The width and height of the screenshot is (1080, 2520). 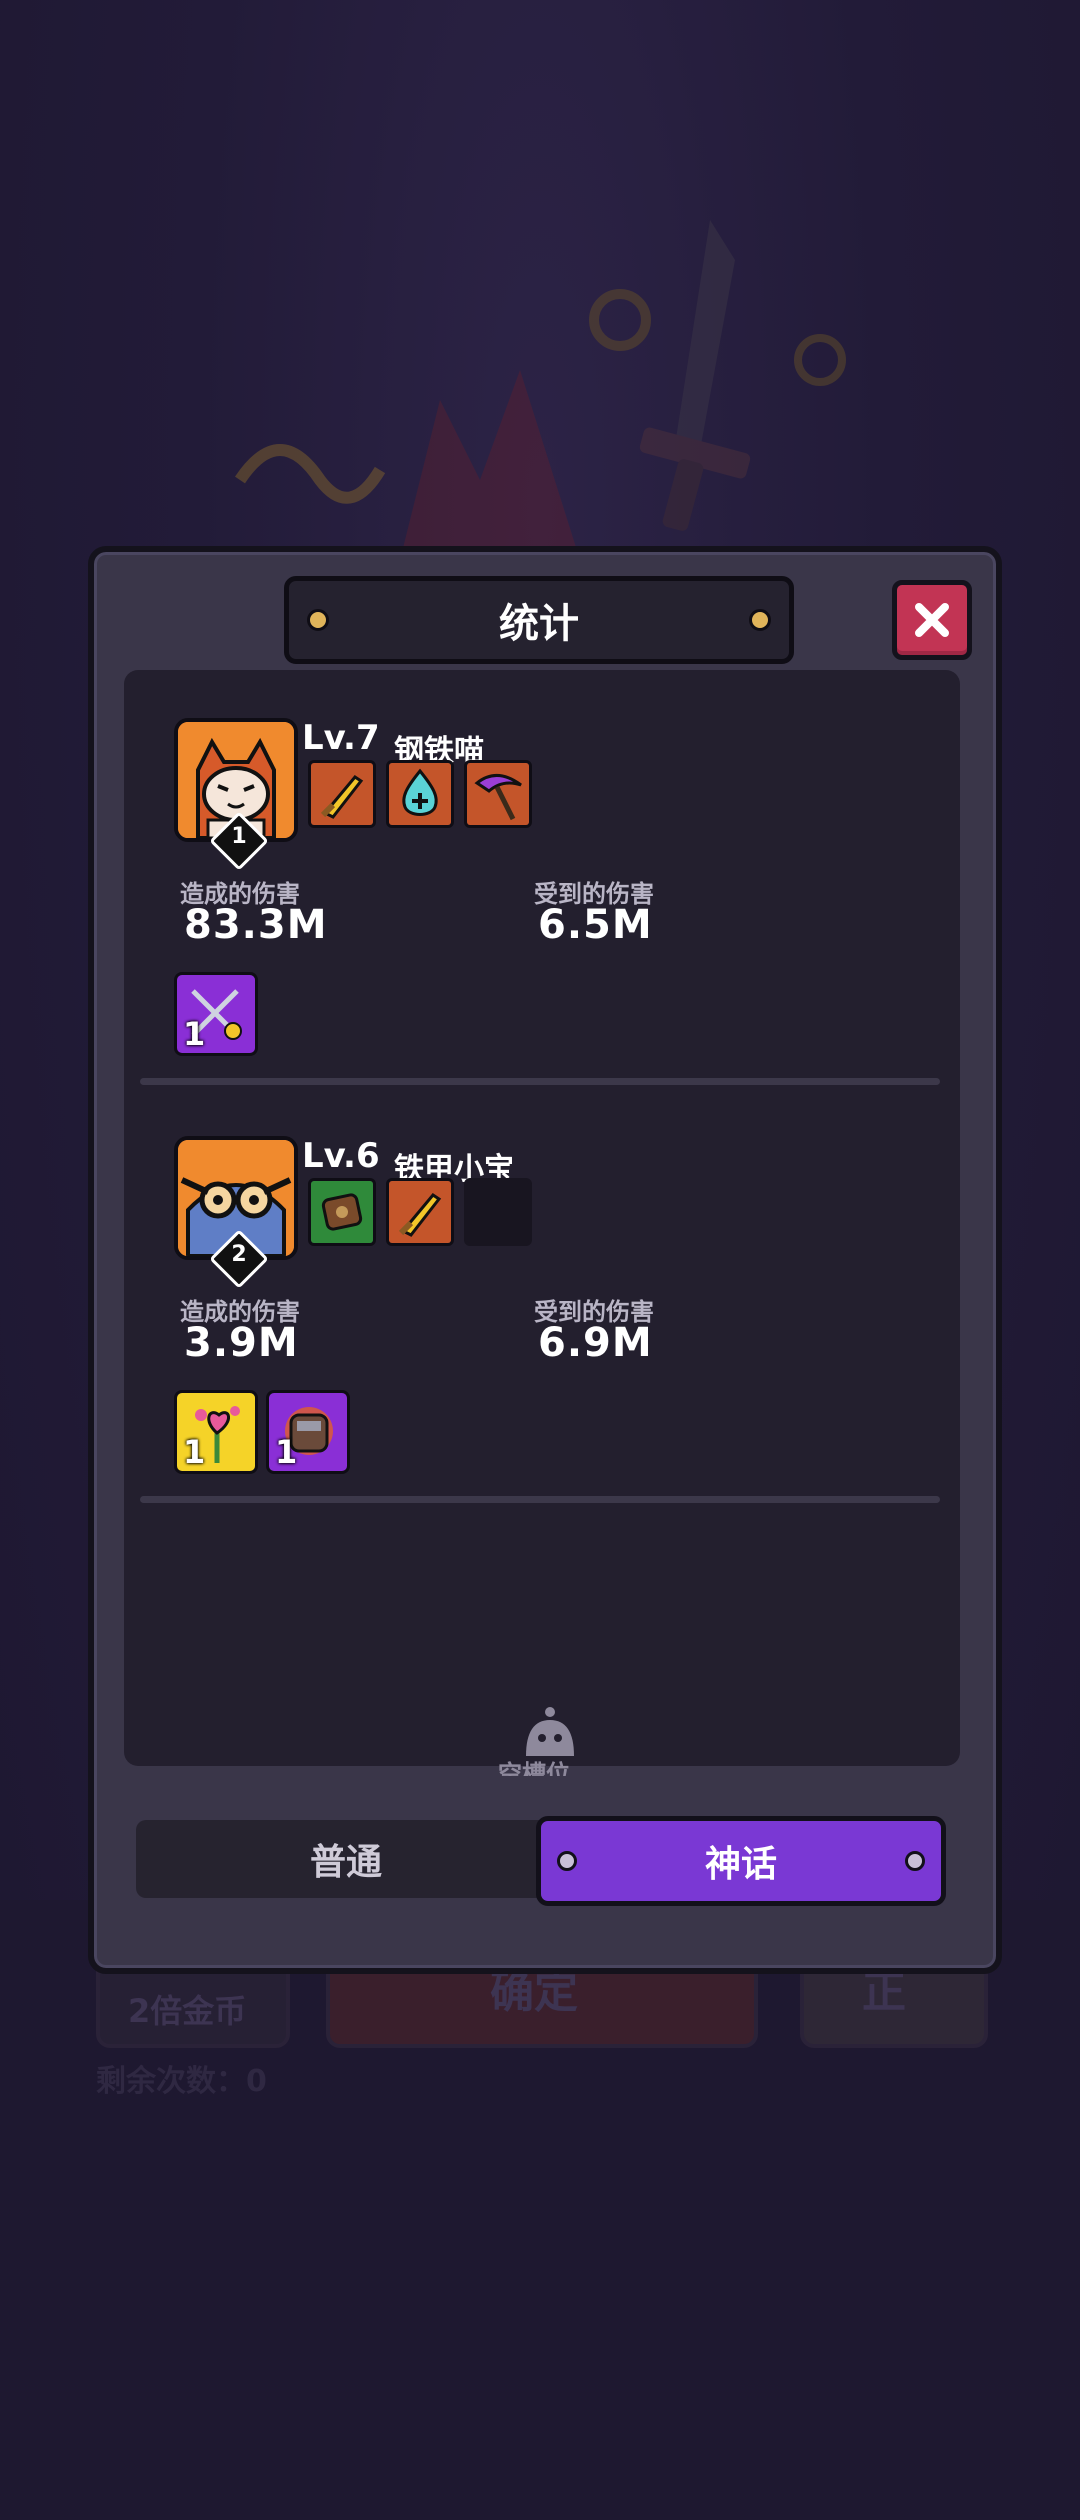 What do you see at coordinates (534, 1768) in the screenshot?
I see `loading-text: 空槽位` at bounding box center [534, 1768].